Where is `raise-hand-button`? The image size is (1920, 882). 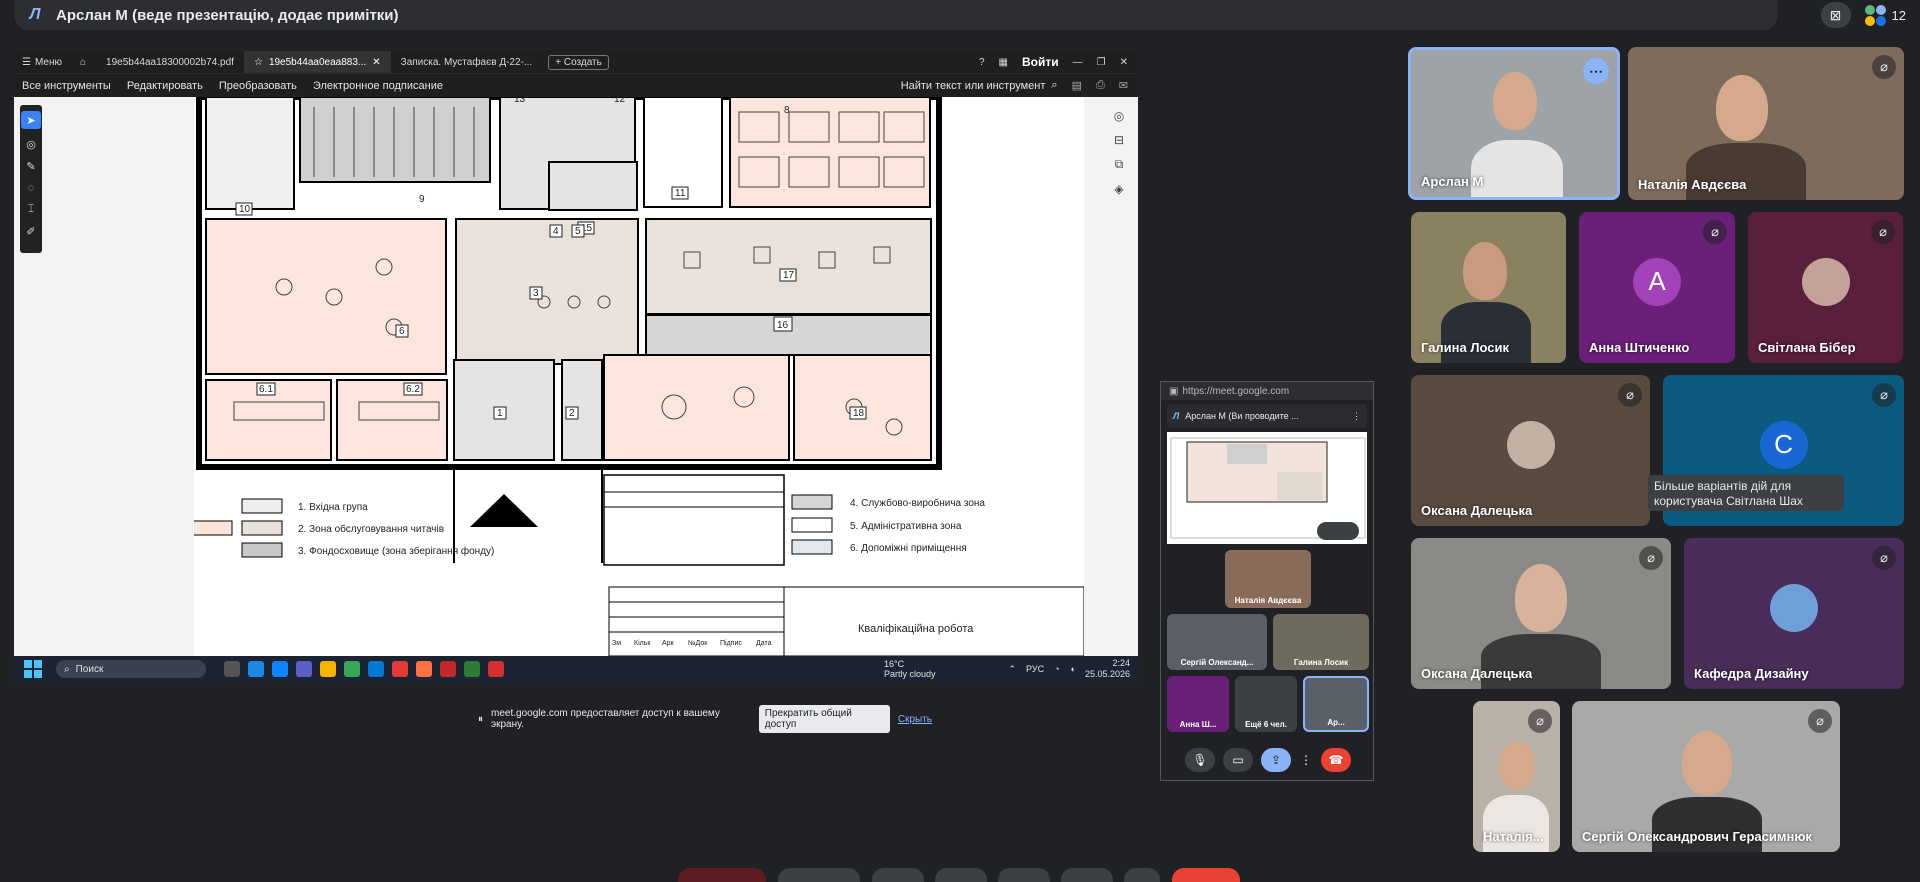 raise-hand-button is located at coordinates (1087, 875).